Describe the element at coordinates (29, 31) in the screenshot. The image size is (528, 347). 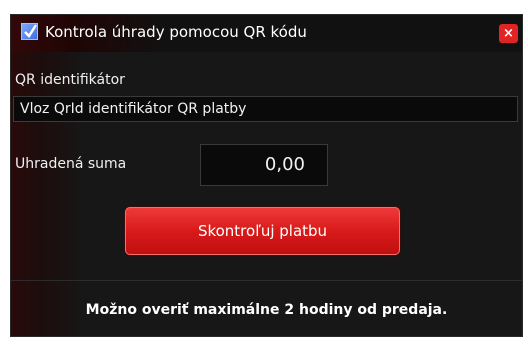
I see `checkbox-icon` at that location.